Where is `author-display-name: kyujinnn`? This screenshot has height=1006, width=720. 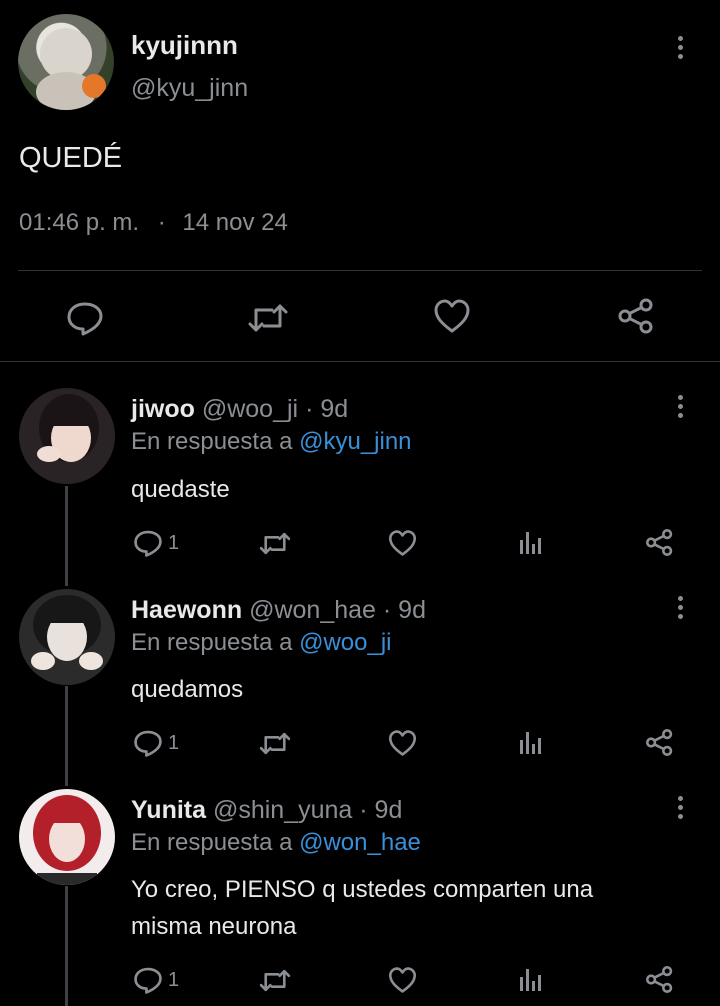
author-display-name: kyujinnn is located at coordinates (184, 45).